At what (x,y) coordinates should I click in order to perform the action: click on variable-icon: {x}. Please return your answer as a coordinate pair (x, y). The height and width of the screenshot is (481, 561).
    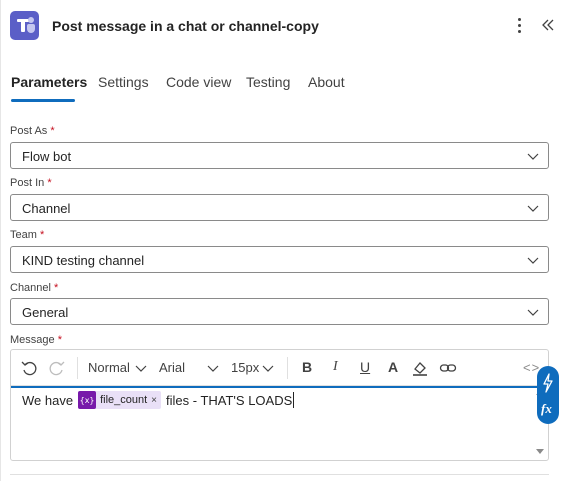
    Looking at the image, I should click on (87, 400).